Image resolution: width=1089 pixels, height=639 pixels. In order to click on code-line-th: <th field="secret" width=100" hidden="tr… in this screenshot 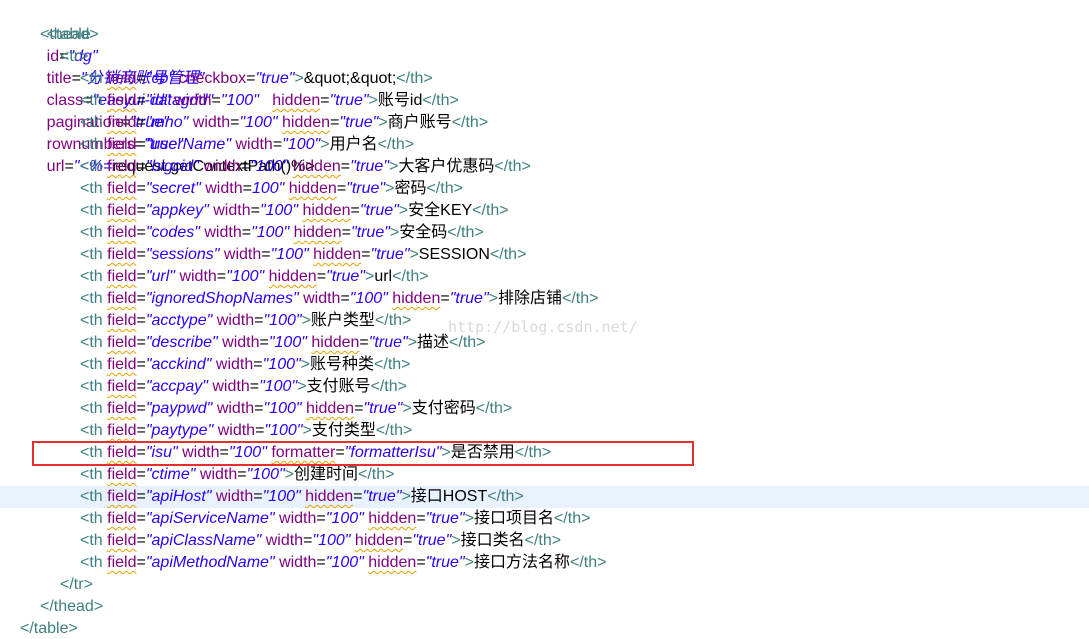, I will do `click(544, 189)`.